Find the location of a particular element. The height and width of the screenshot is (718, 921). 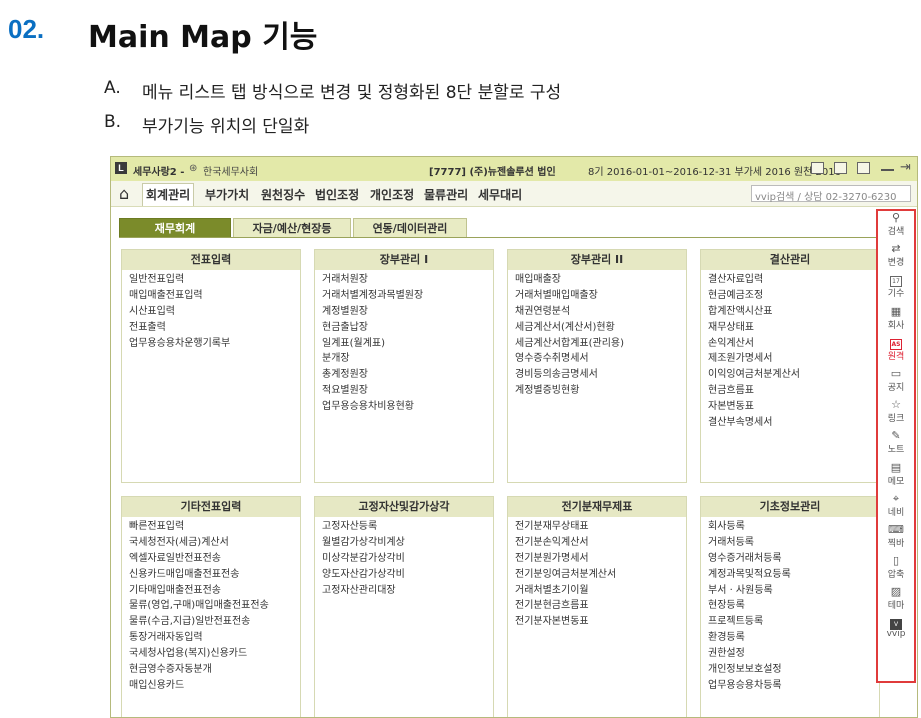

window-icon is located at coordinates (840, 168).